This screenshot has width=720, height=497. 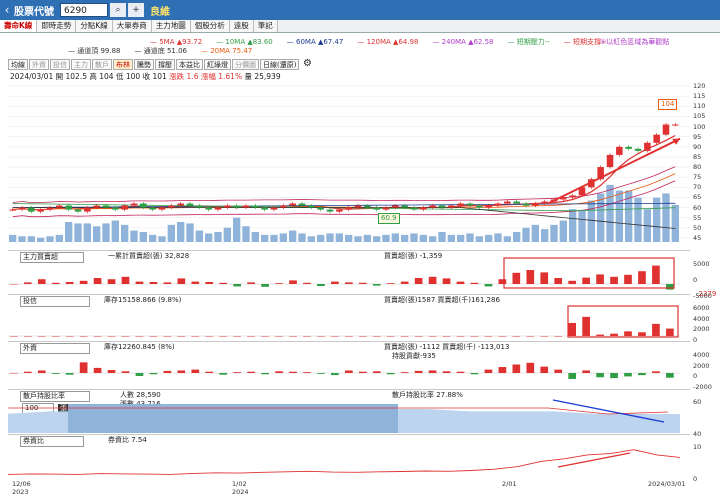 I want to click on x-axis-label-0: 12/06, so click(x=21, y=484).